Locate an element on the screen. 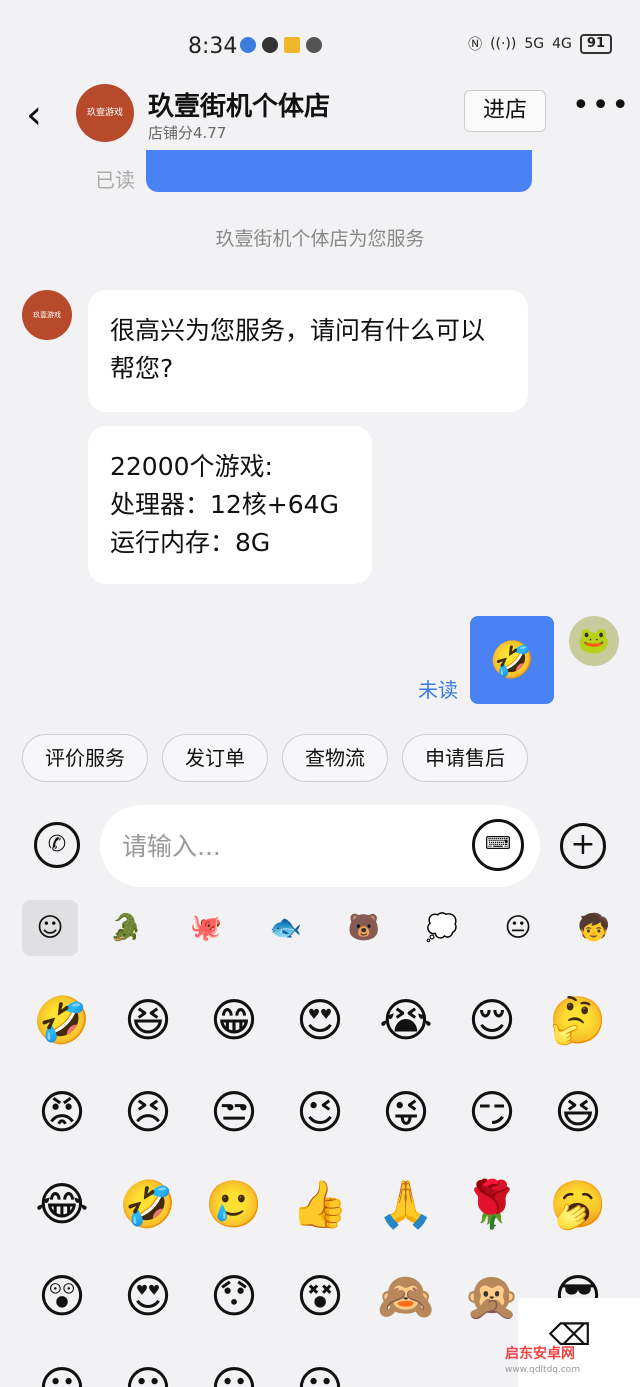 The width and height of the screenshot is (640, 1387). emoji-item: 👍 is located at coordinates (320, 1204).